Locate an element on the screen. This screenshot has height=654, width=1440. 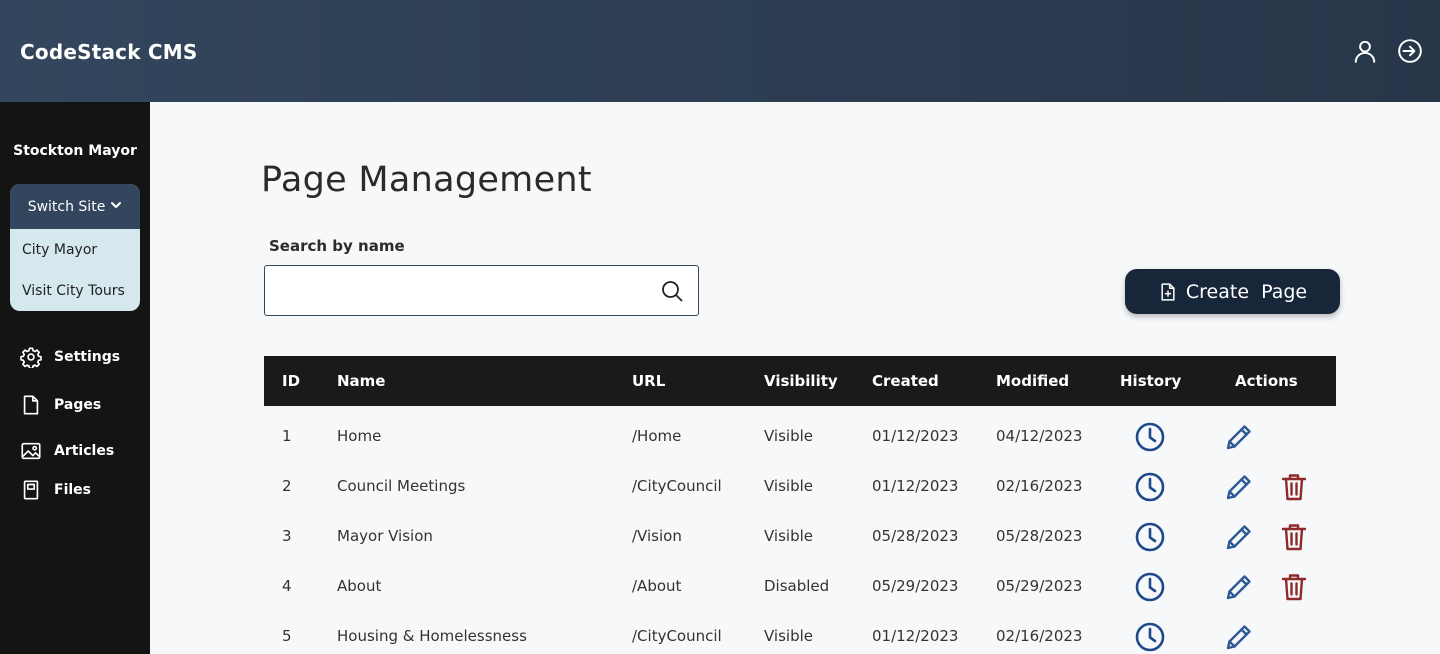
cell-name: About is located at coordinates (359, 586).